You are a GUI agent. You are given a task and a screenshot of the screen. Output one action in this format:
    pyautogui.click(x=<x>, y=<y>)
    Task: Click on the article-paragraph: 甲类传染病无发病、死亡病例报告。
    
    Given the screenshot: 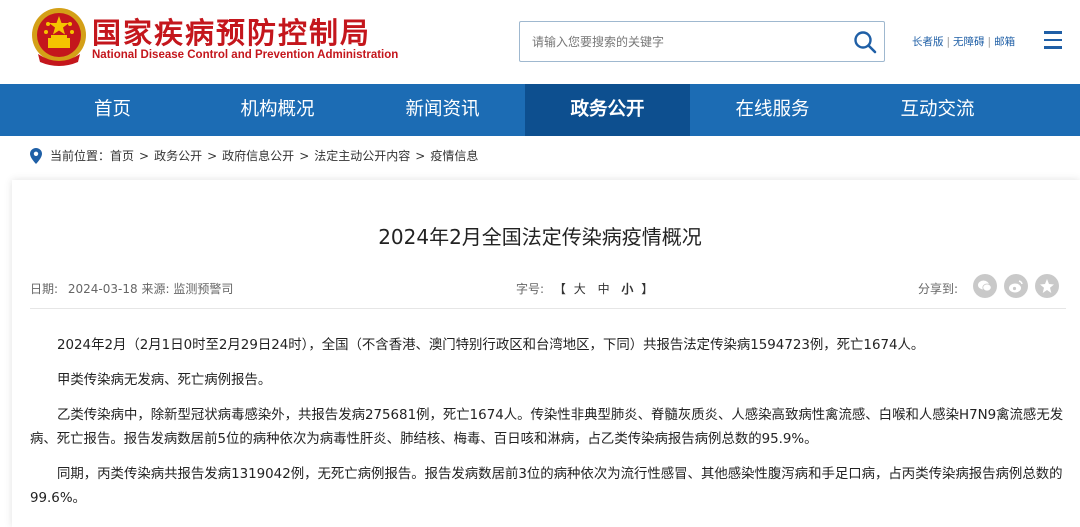 What is the action you would take?
    pyautogui.click(x=164, y=380)
    